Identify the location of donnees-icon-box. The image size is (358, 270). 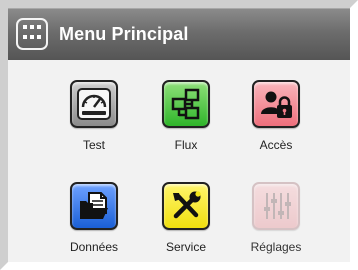
(94, 206).